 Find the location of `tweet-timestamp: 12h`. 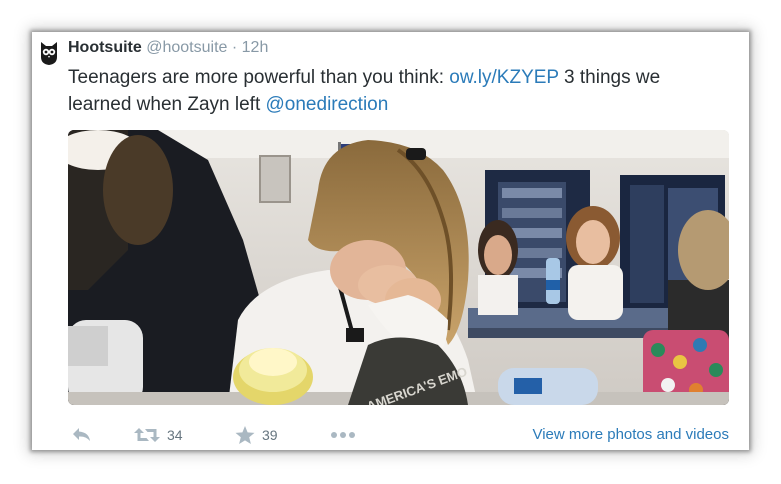

tweet-timestamp: 12h is located at coordinates (255, 47).